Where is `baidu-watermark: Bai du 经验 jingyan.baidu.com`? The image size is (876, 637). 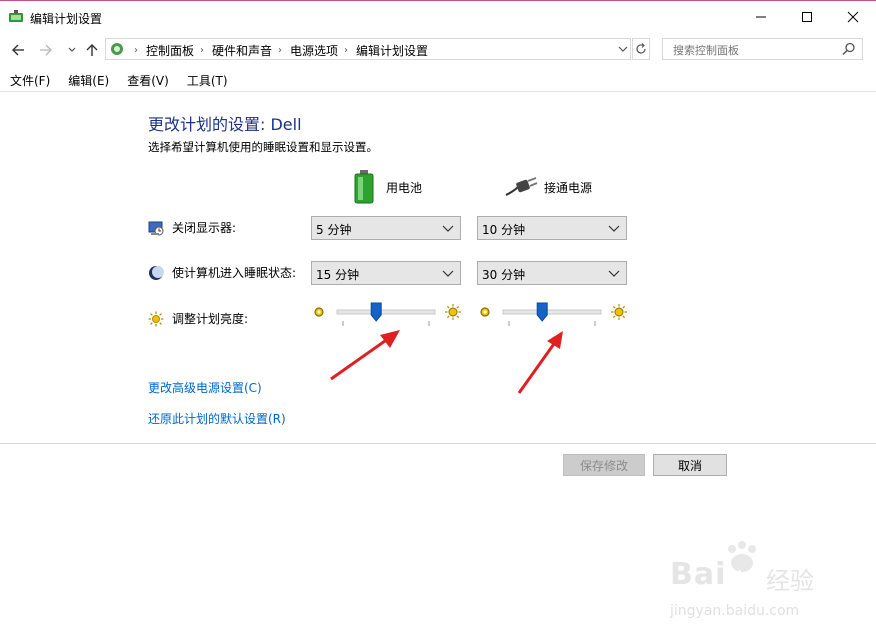
baidu-watermark: Bai du 经验 jingyan.baidu.com is located at coordinates (750, 579).